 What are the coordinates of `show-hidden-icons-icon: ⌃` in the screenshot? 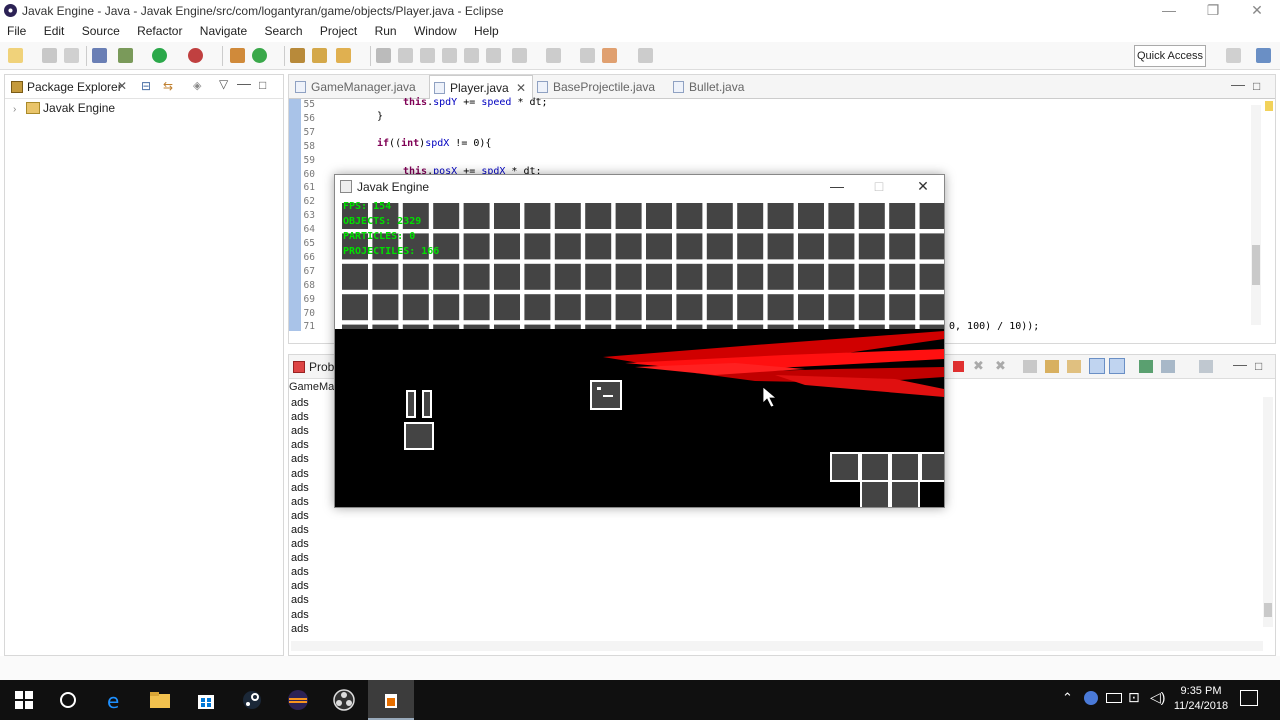 It's located at (1067, 698).